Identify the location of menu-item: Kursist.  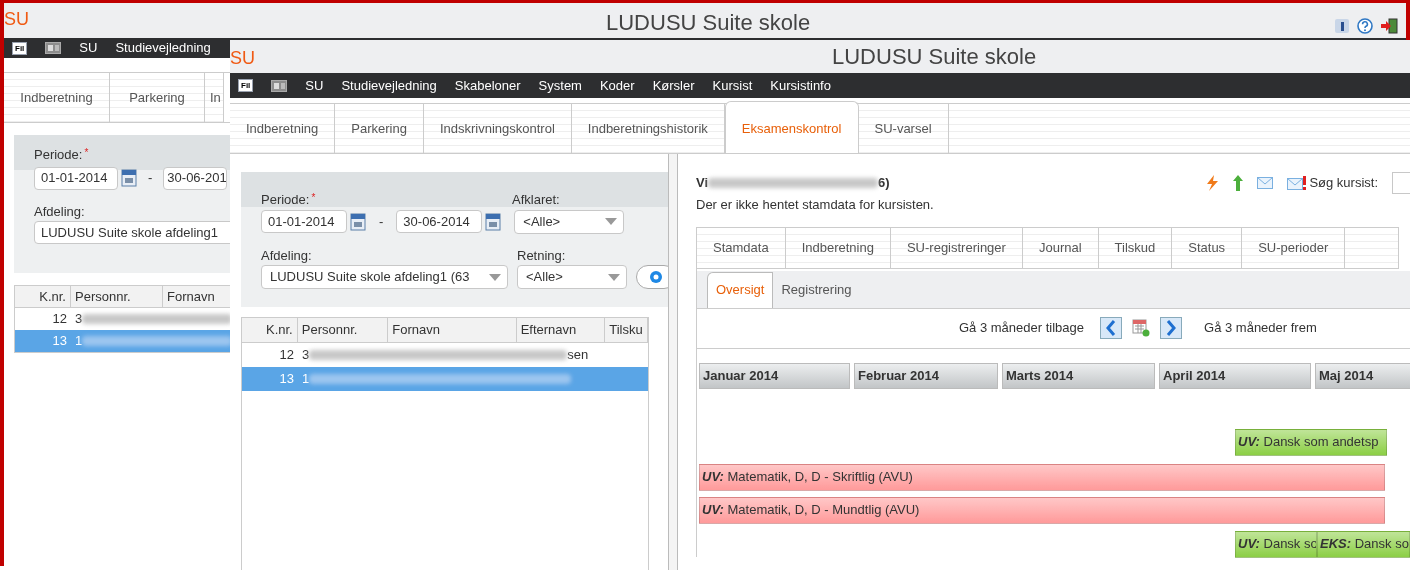
(732, 85).